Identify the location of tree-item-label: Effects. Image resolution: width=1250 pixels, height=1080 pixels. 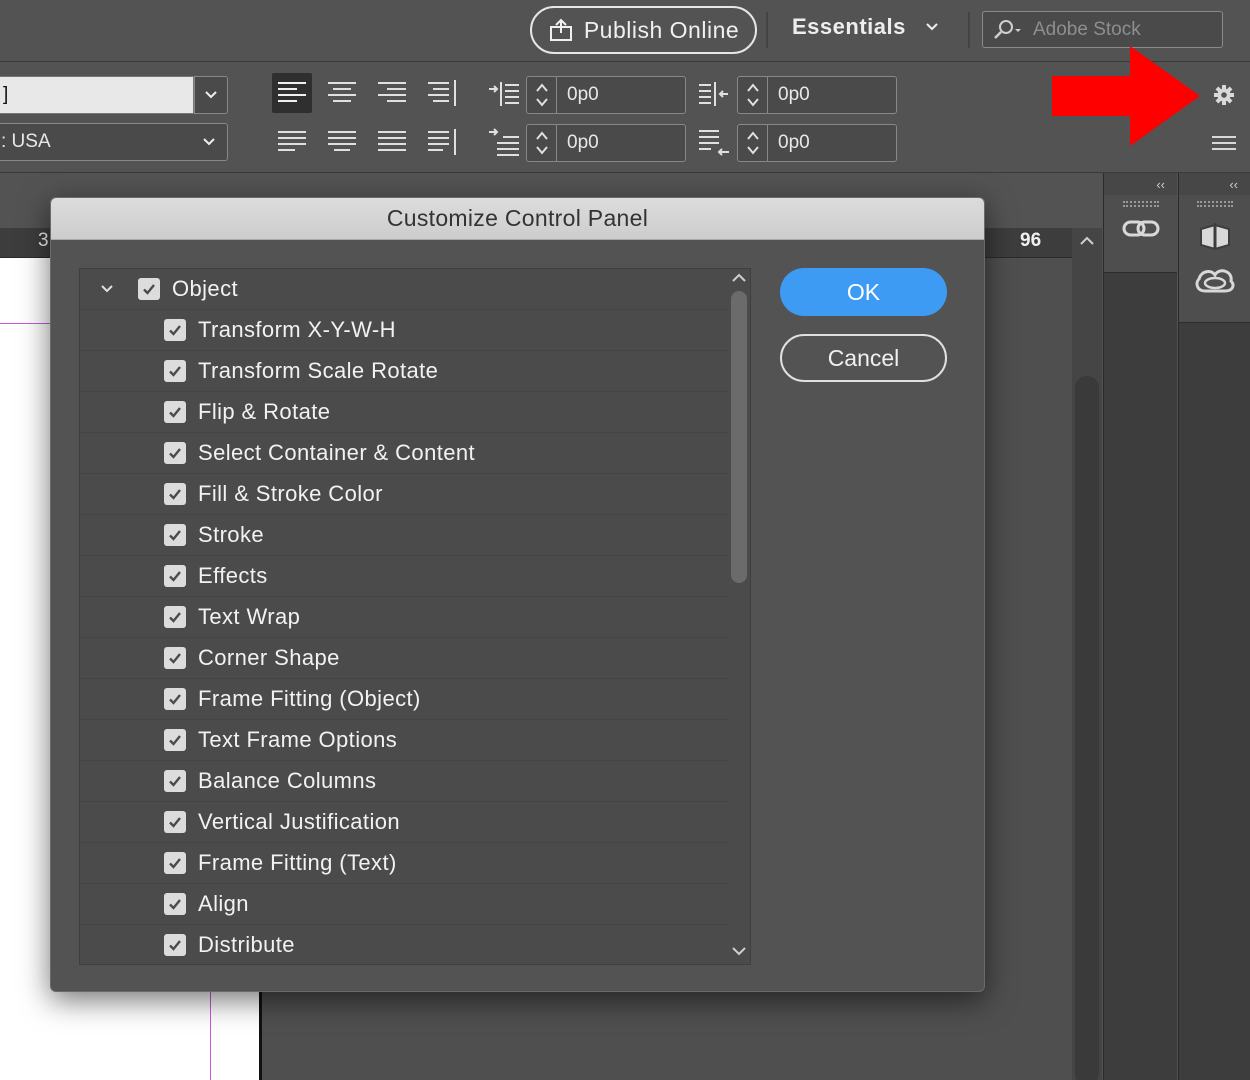
(233, 575).